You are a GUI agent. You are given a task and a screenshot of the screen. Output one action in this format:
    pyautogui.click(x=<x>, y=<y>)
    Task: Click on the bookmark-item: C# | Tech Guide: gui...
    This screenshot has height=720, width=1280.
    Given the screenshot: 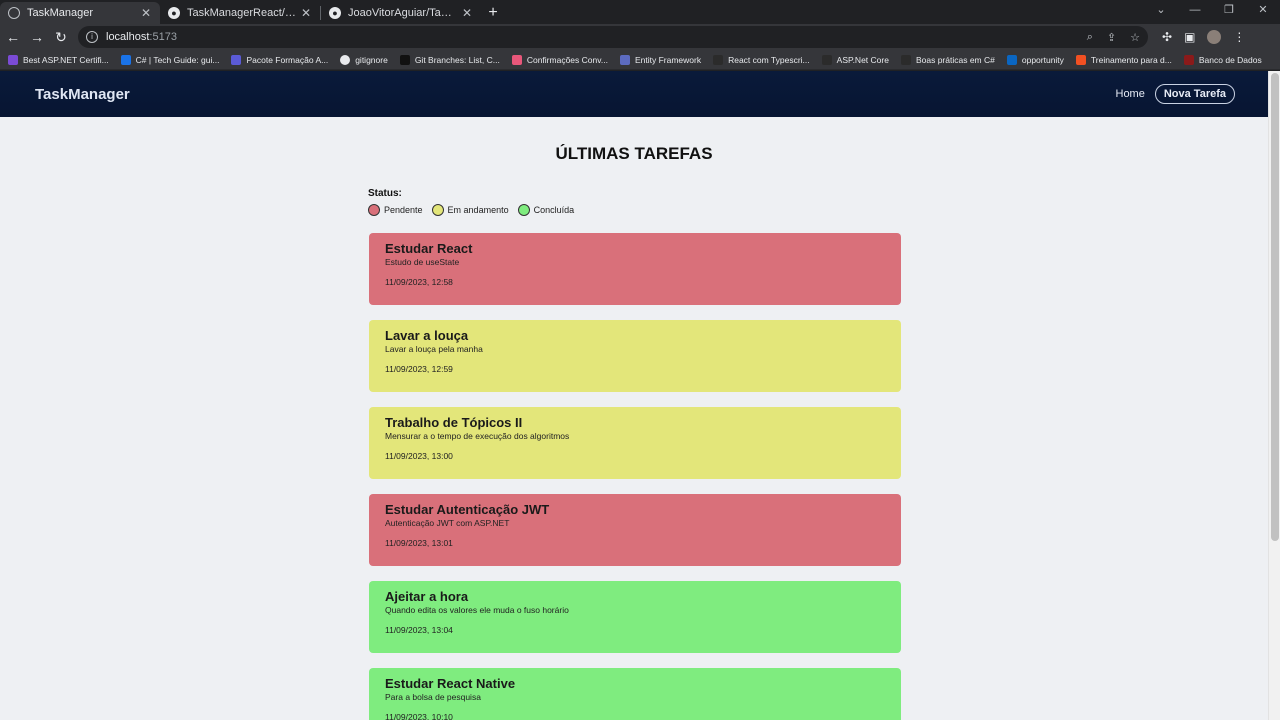 What is the action you would take?
    pyautogui.click(x=169, y=59)
    